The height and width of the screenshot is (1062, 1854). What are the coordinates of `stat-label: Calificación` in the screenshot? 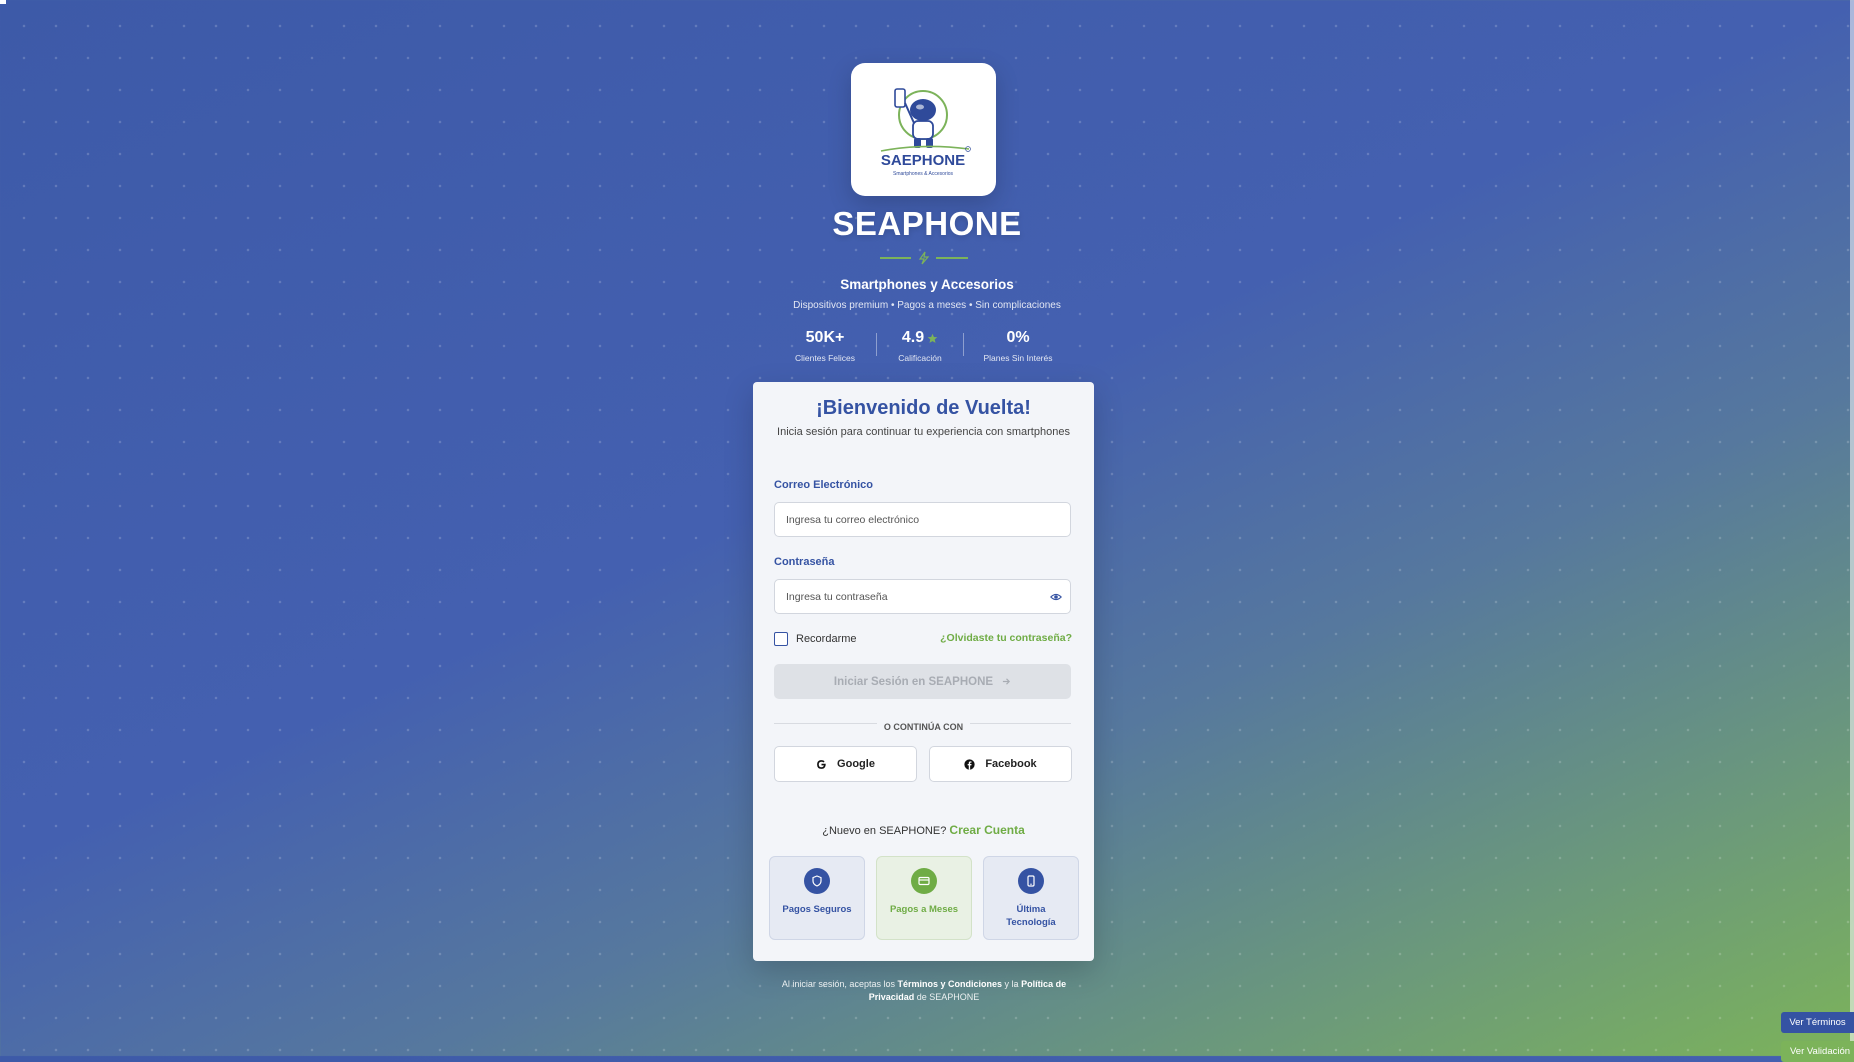 It's located at (920, 358).